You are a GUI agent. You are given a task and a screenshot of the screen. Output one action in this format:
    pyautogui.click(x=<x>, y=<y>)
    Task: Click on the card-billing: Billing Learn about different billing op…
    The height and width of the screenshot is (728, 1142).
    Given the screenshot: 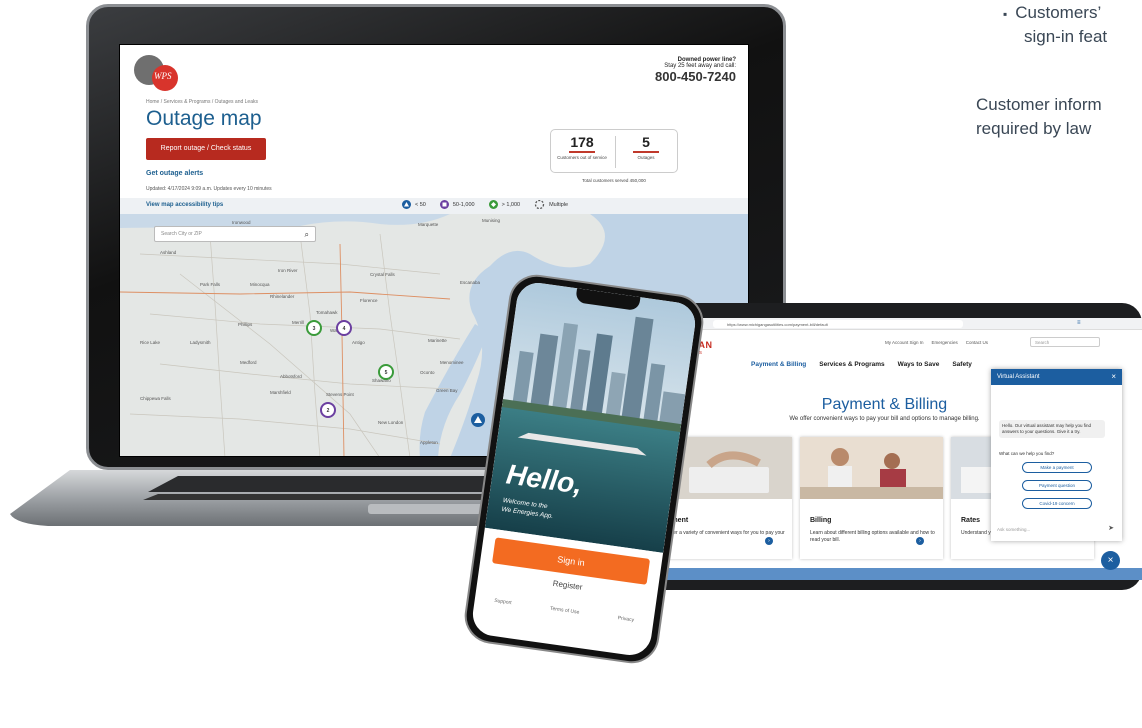 What is the action you would take?
    pyautogui.click(x=871, y=498)
    